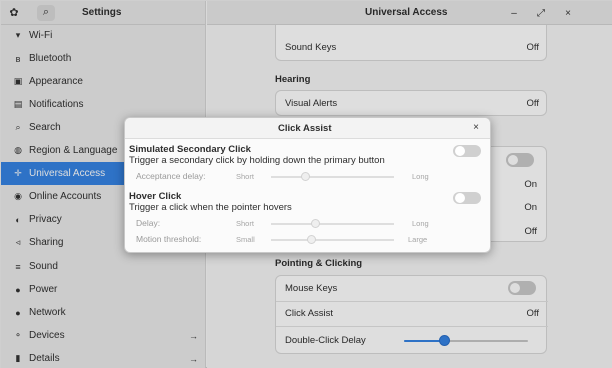 The image size is (612, 368). Describe the element at coordinates (332, 240) in the screenshot. I see `motion-threshold-slider` at that location.